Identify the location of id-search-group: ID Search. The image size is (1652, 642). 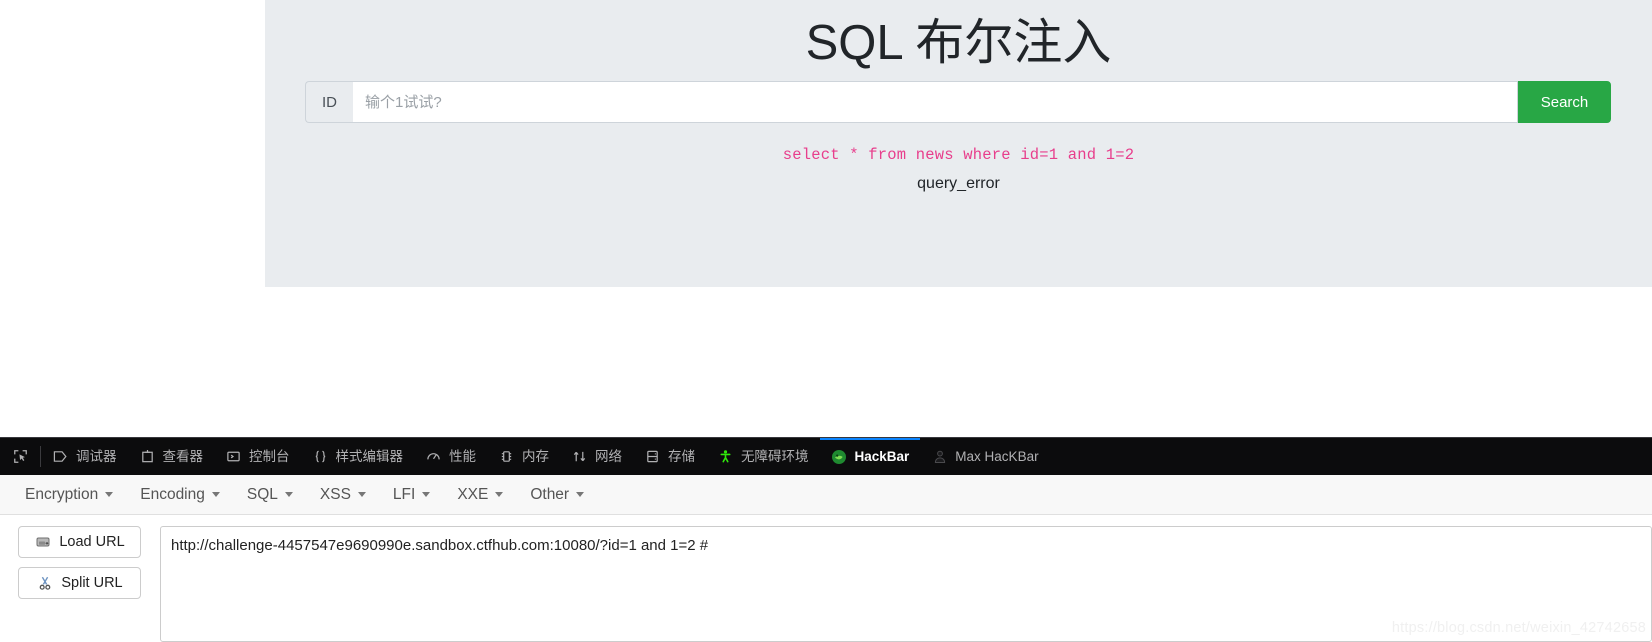
(958, 102).